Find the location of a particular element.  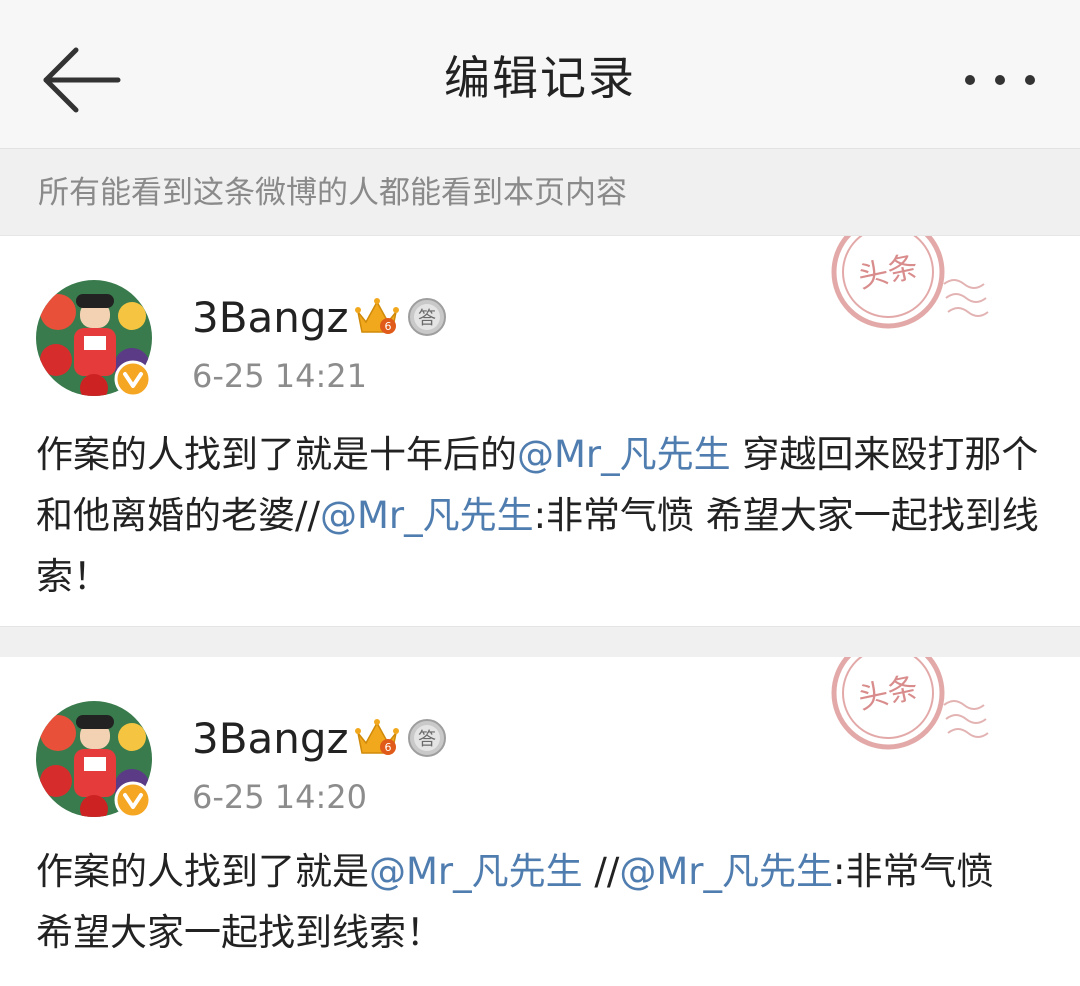

card-divider is located at coordinates (540, 642).